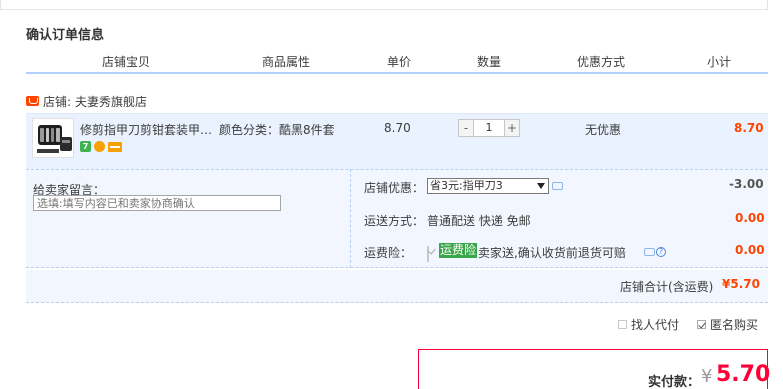 The width and height of the screenshot is (783, 389). I want to click on shop-coupon-select: 省3元:指甲刀3, so click(488, 186).